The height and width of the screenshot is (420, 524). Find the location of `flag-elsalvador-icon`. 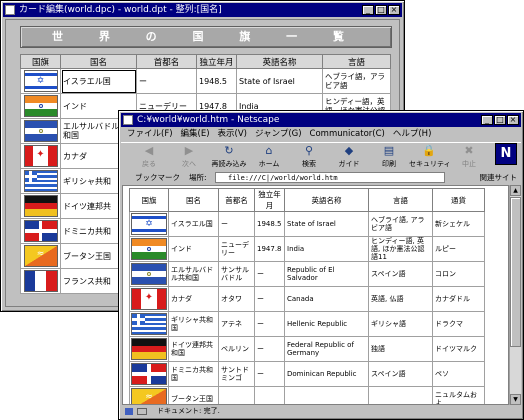

flag-elsalvador-icon is located at coordinates (40, 131).